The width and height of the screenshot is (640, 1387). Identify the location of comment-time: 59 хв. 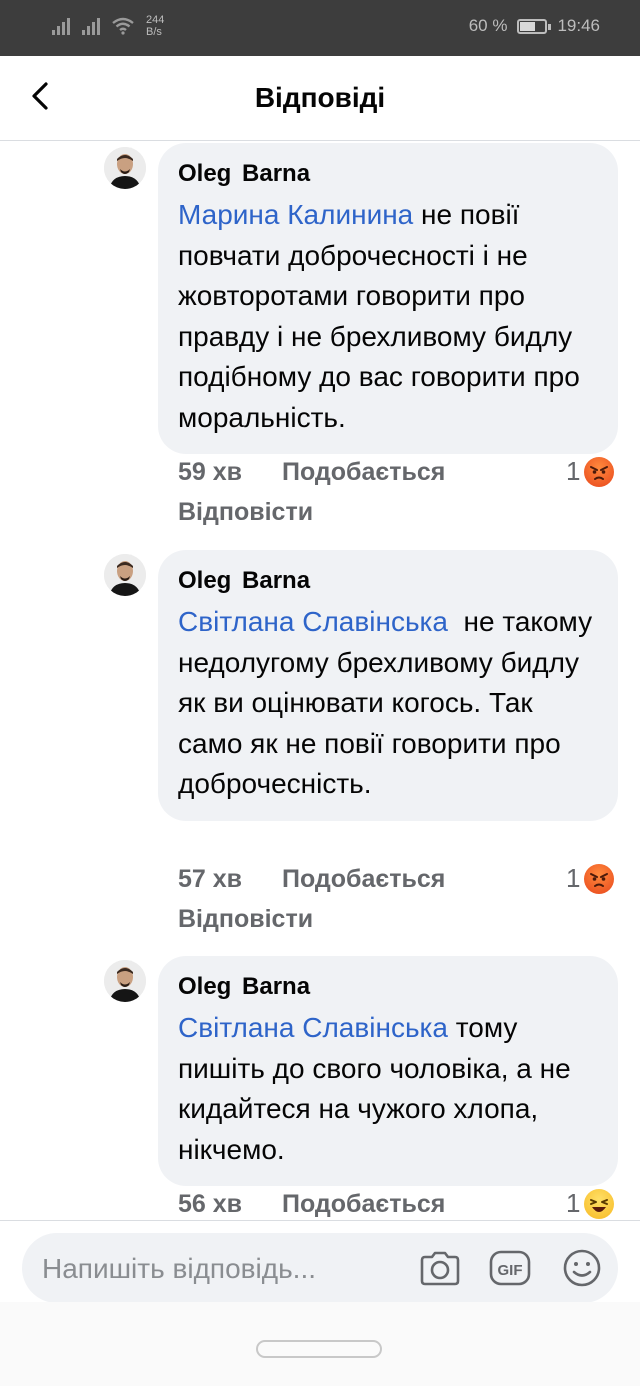
(210, 472).